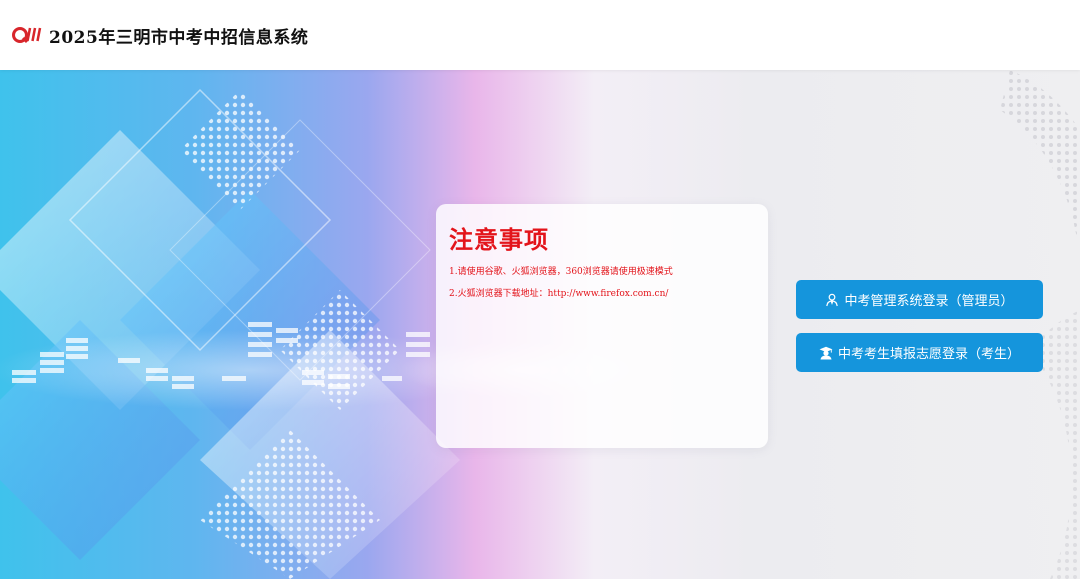 The image size is (1080, 579). I want to click on notice-title: 注意事项, so click(499, 239).